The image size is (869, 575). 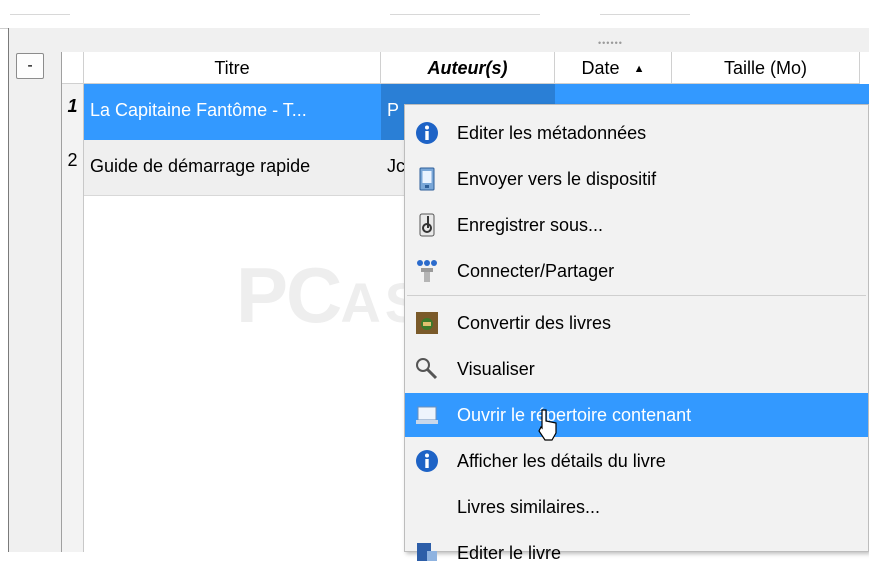 I want to click on menu-item-label: Afficher les détails du livre, so click(x=561, y=461).